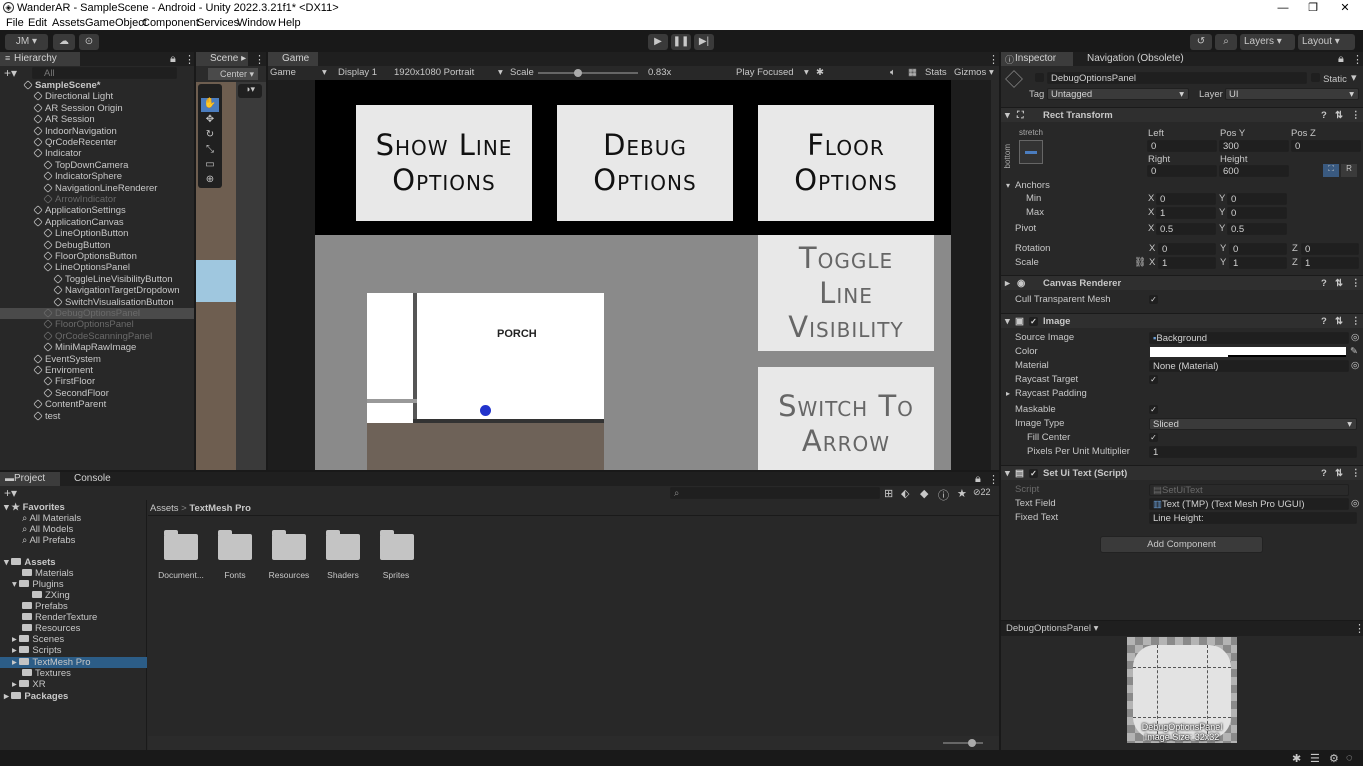  Describe the element at coordinates (97, 199) in the screenshot. I see `hierarchy-item: ArrowIndicator` at that location.